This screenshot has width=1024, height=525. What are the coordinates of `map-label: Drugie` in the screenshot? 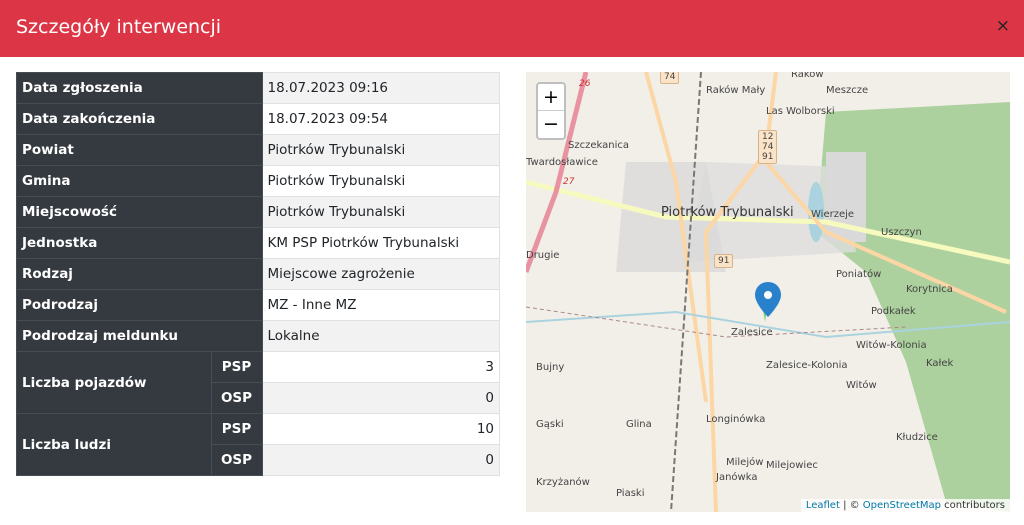 It's located at (543, 255).